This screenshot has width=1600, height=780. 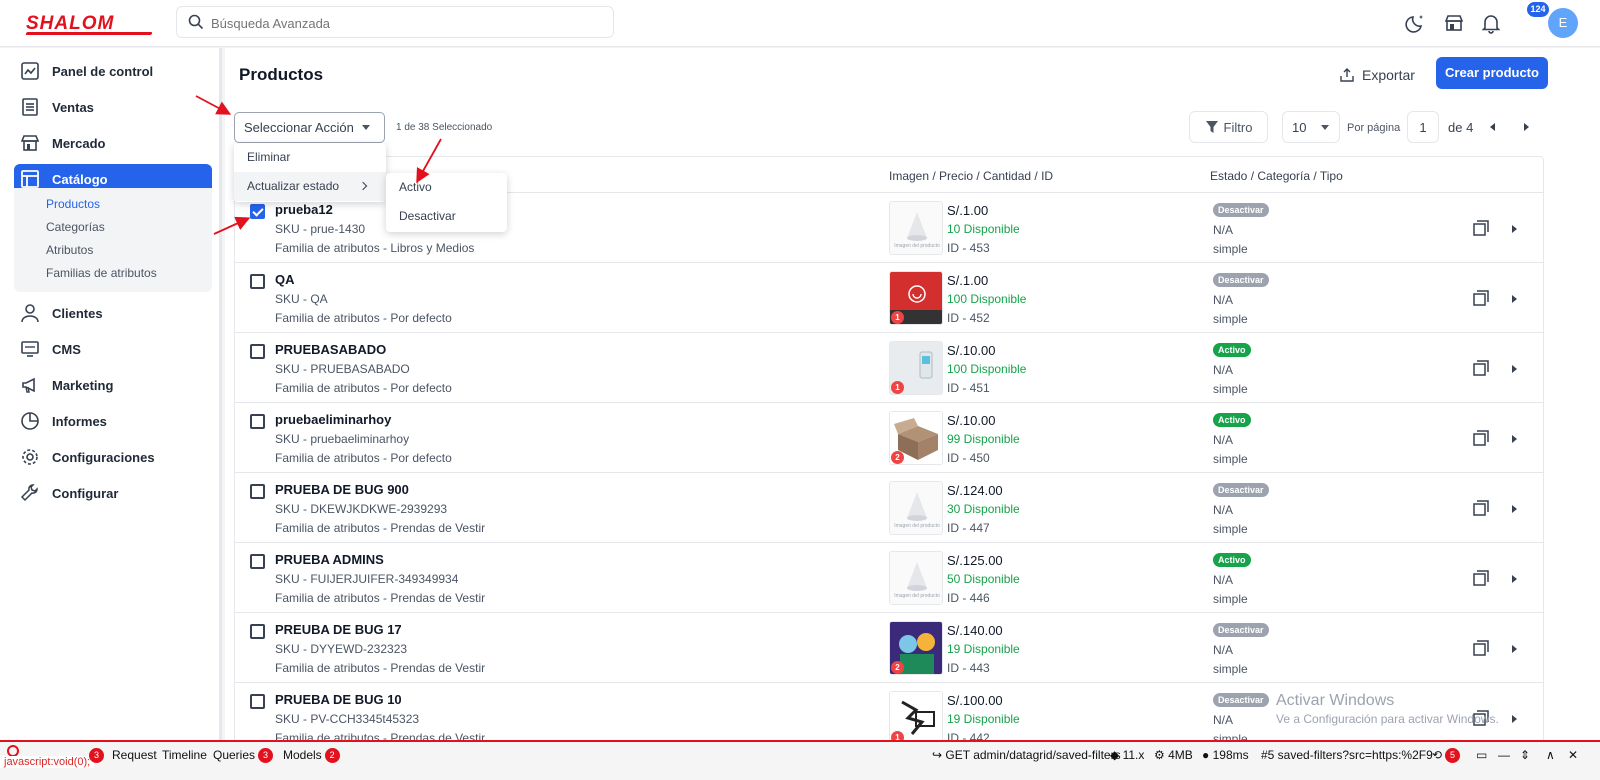 I want to click on debugbar-memory: ⚙ 4MB, so click(x=1173, y=755).